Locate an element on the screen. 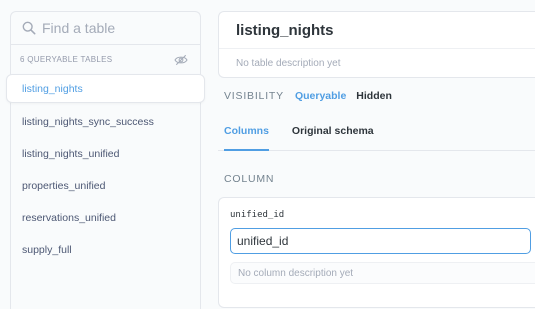 This screenshot has width=535, height=309. visibility-label: VISIBILITY is located at coordinates (254, 96).